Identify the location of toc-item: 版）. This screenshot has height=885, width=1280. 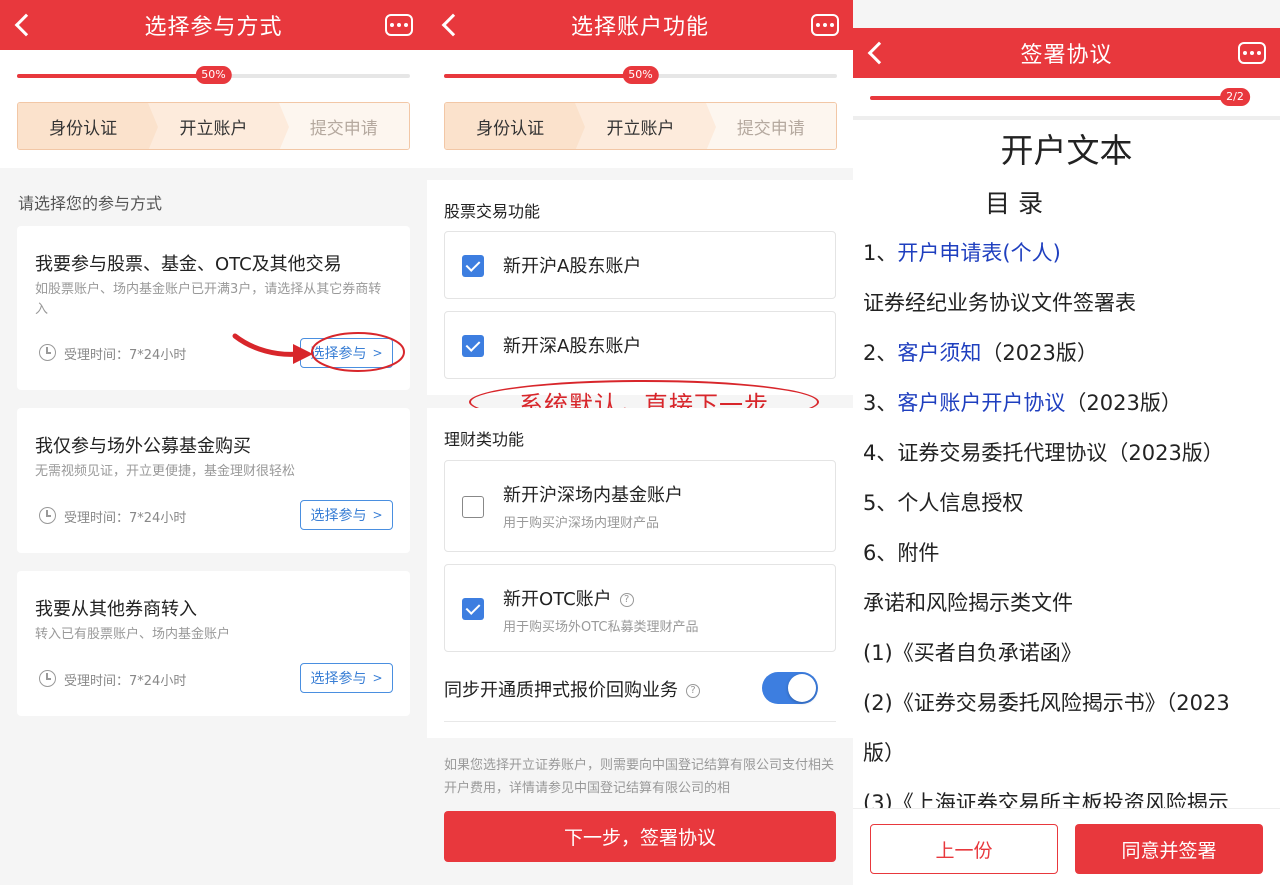
(884, 753).